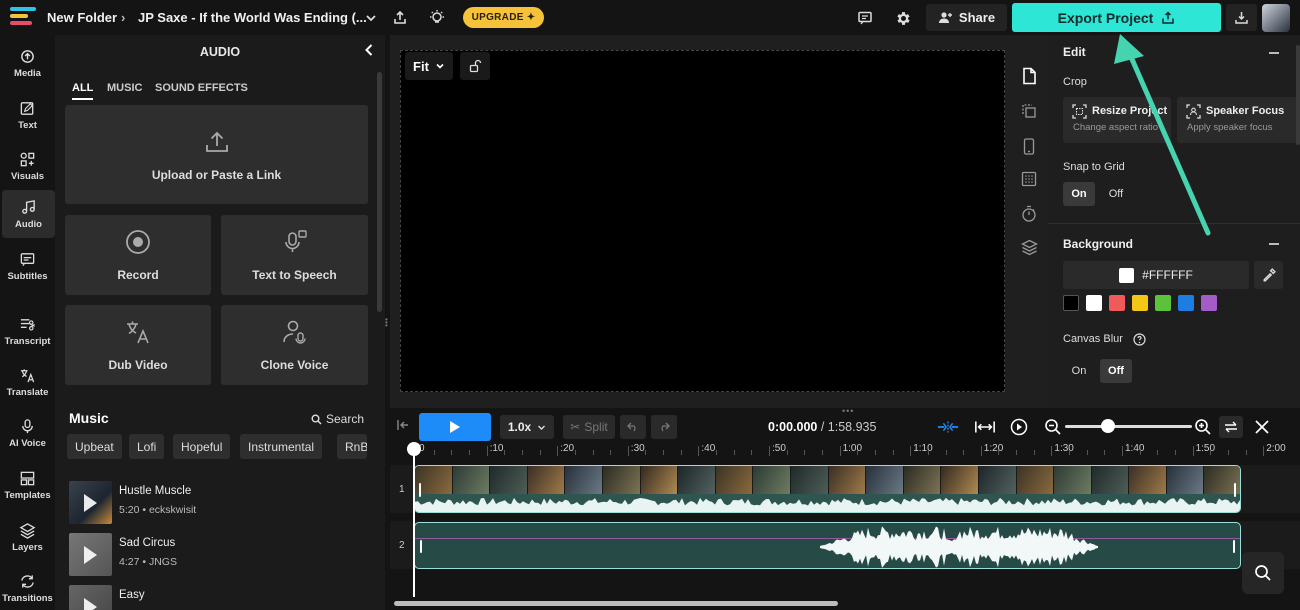 The image size is (1300, 610). What do you see at coordinates (27, 587) in the screenshot?
I see `rail-item-transitions: Transitions` at bounding box center [27, 587].